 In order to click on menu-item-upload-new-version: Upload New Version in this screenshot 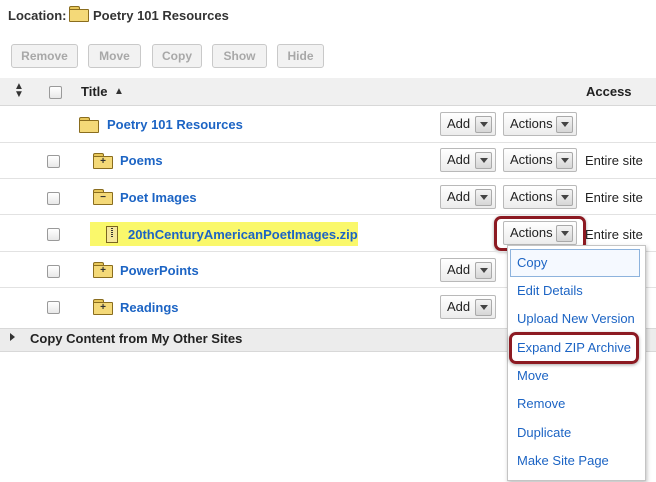, I will do `click(576, 318)`.